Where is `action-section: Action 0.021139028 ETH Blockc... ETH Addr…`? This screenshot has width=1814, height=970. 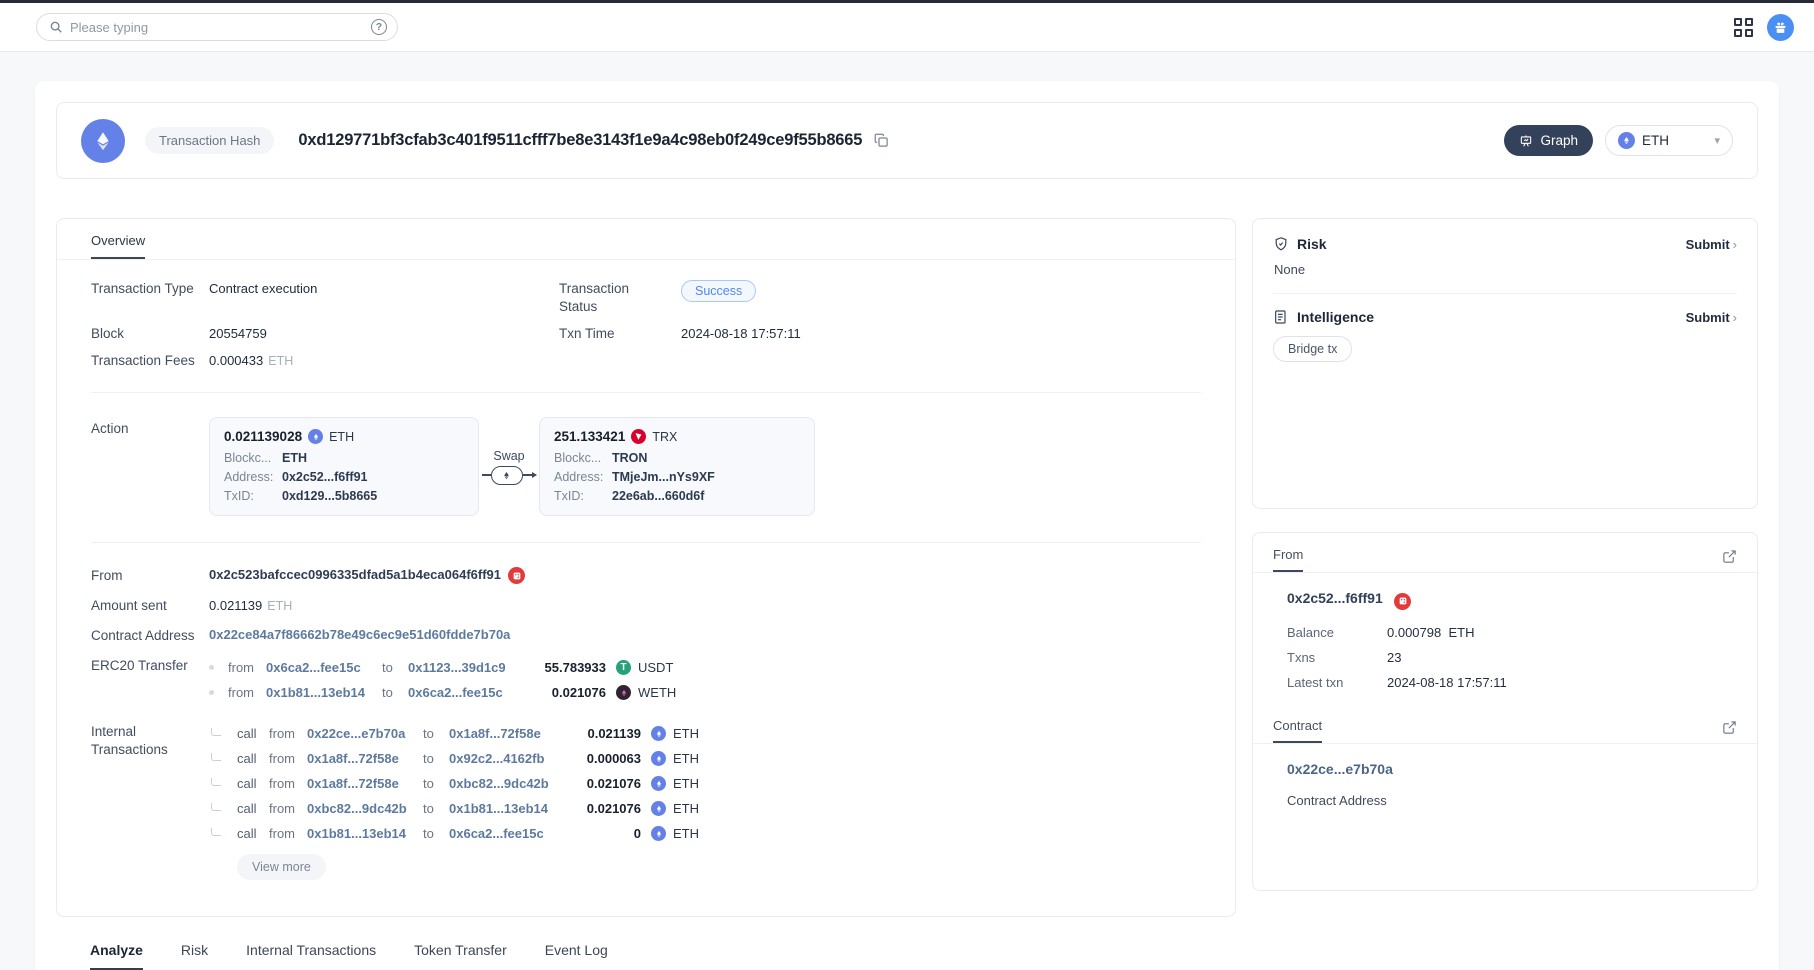
action-section: Action 0.021139028 ETH Blockc... ETH Addr… is located at coordinates (646, 466).